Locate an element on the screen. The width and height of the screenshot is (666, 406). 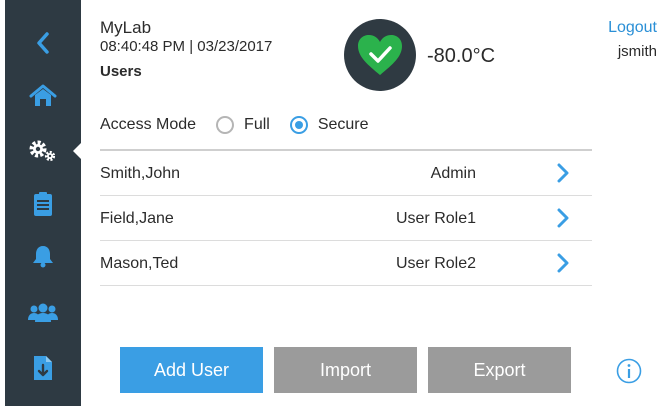
username: jsmith is located at coordinates (637, 51).